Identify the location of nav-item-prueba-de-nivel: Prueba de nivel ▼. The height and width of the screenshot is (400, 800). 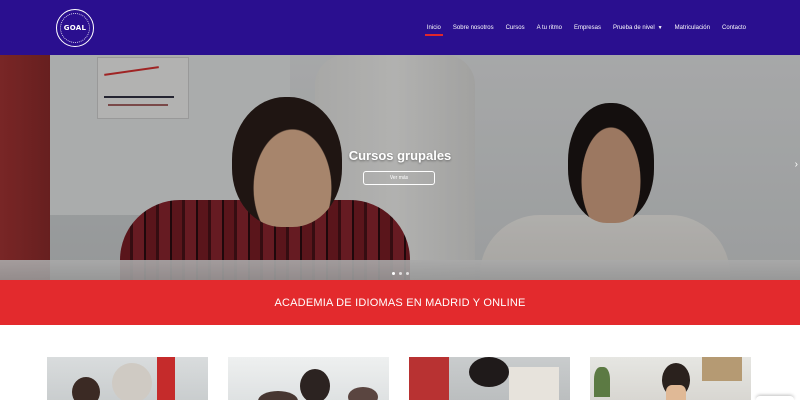
(638, 27).